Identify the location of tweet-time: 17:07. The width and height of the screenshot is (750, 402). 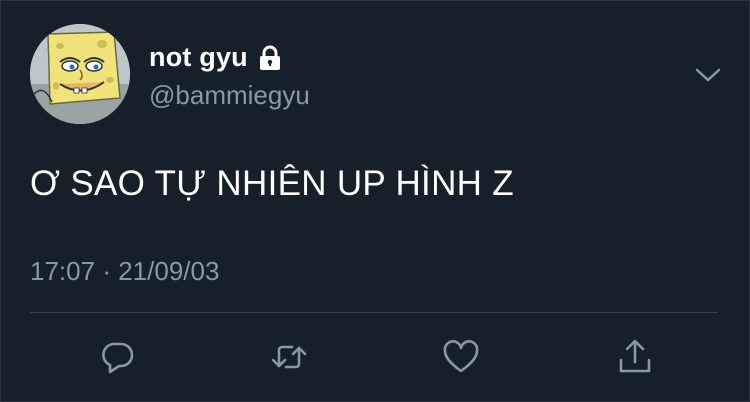
(63, 271).